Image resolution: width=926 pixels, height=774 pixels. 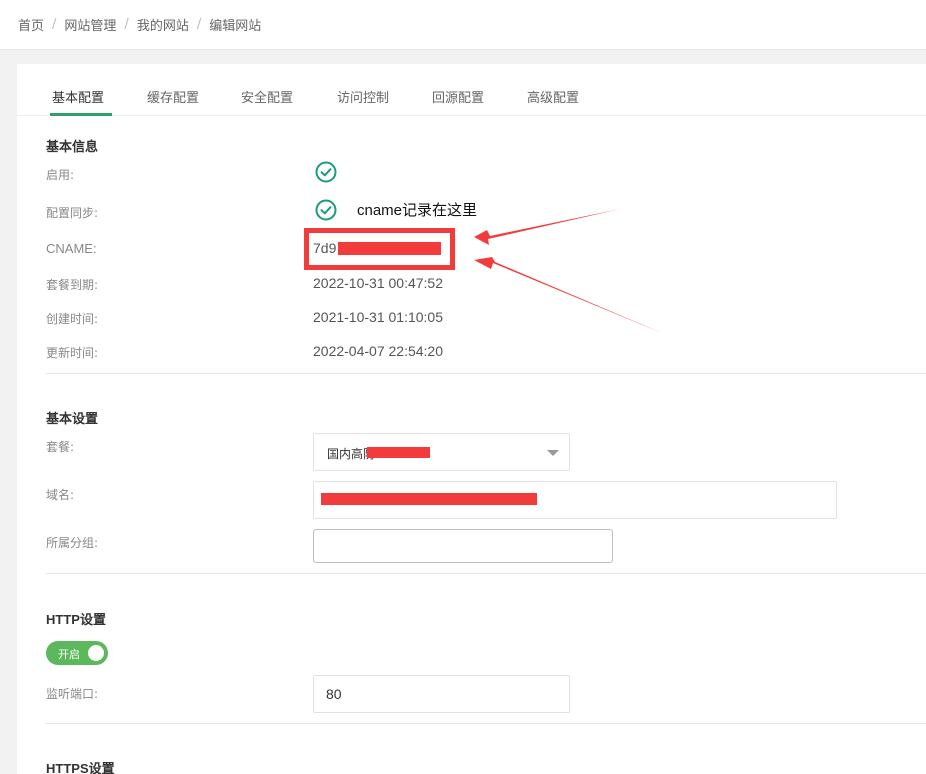 I want to click on http-settings-title: HTTP设置, so click(x=76, y=619).